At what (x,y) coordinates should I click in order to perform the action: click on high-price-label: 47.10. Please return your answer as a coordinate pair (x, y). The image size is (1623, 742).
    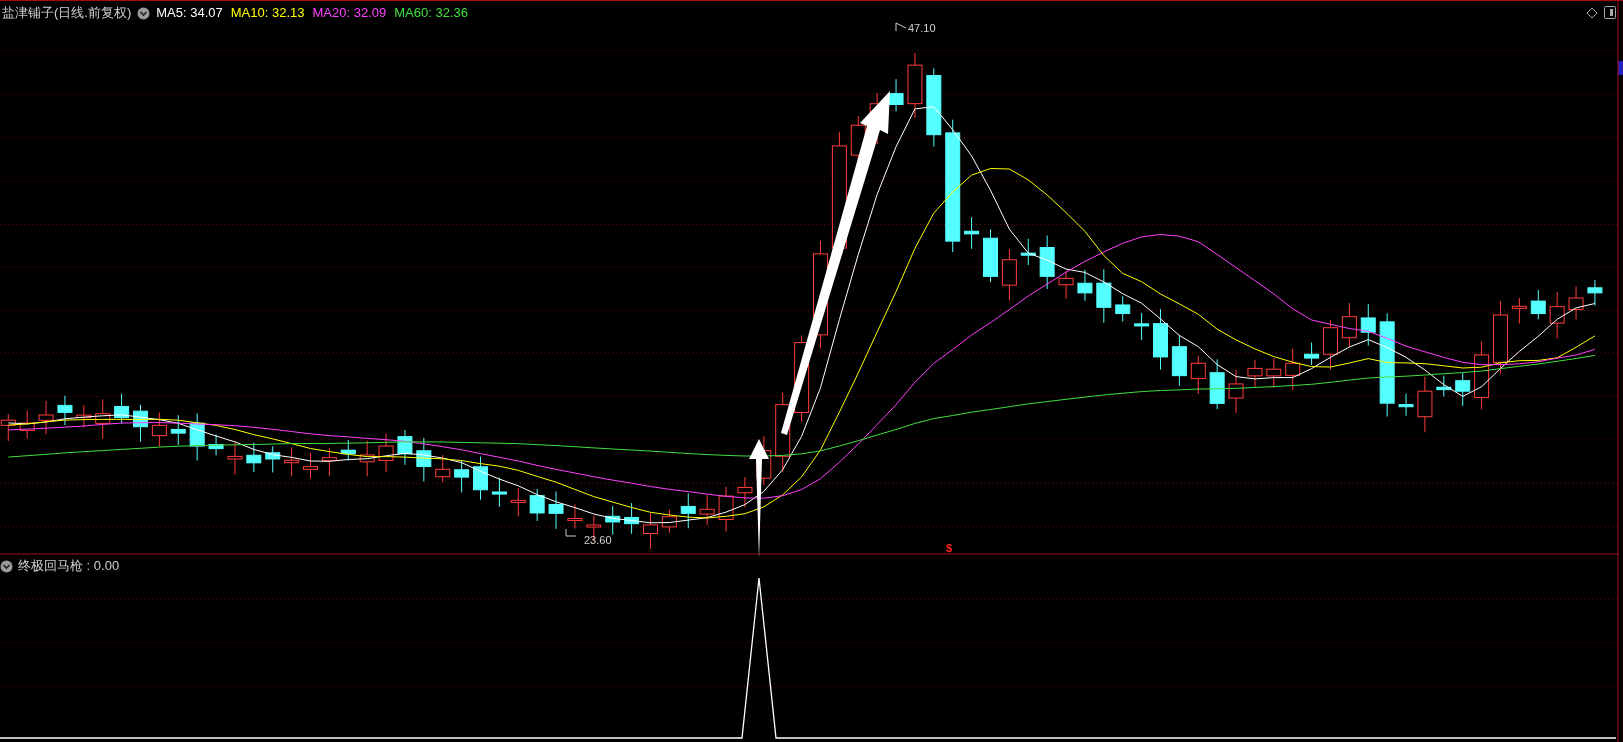
    Looking at the image, I should click on (922, 28).